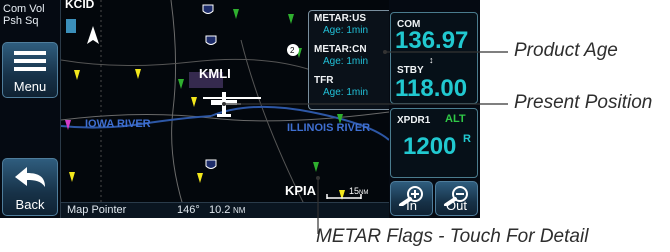 The width and height of the screenshot is (670, 252). Describe the element at coordinates (239, 210) in the screenshot. I see `map-pointer-distance-unit: NM` at that location.